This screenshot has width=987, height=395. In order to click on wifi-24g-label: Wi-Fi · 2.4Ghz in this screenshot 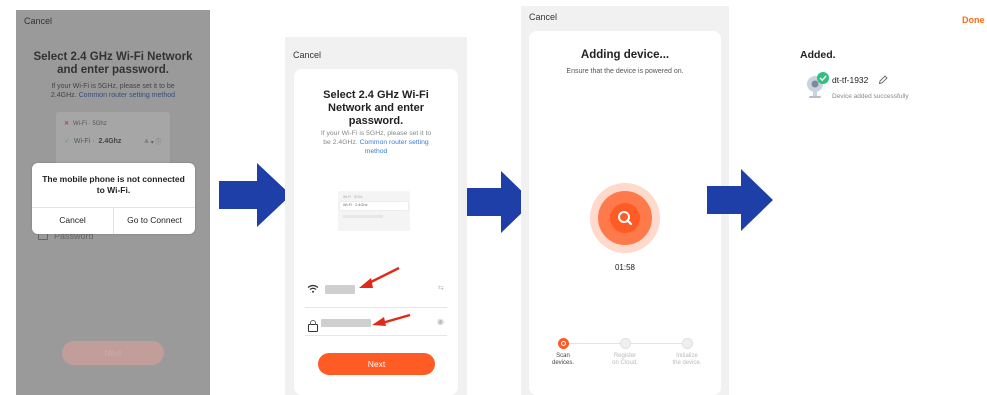, I will do `click(355, 205)`.